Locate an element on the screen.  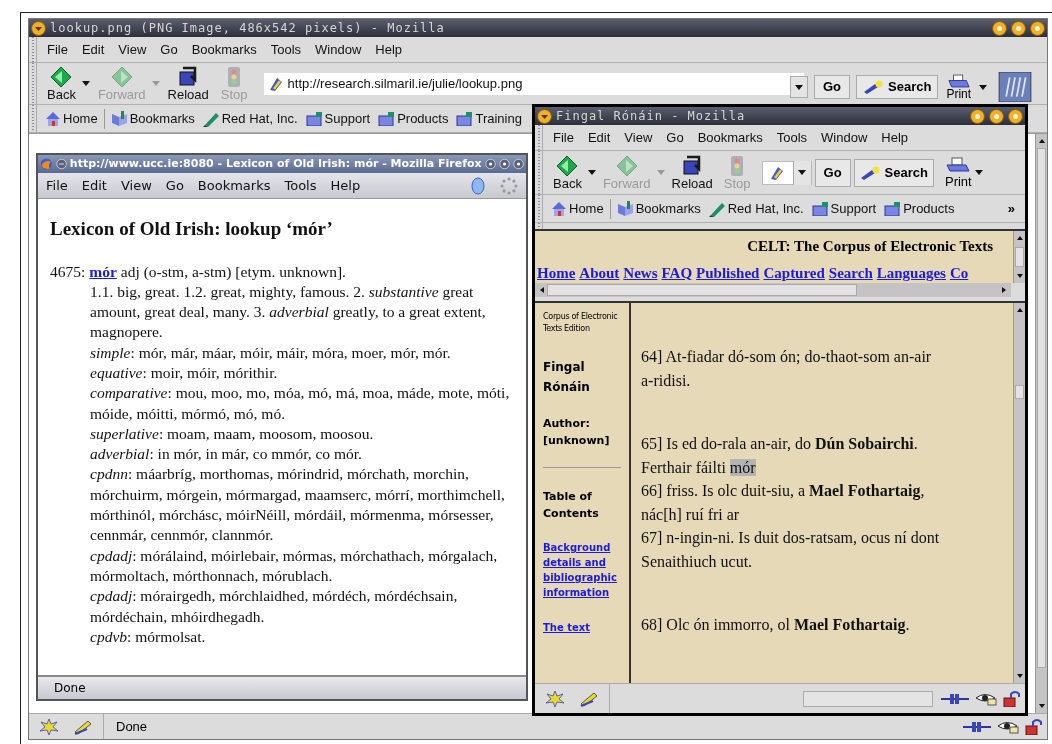
headword-link: mór is located at coordinates (103, 271).